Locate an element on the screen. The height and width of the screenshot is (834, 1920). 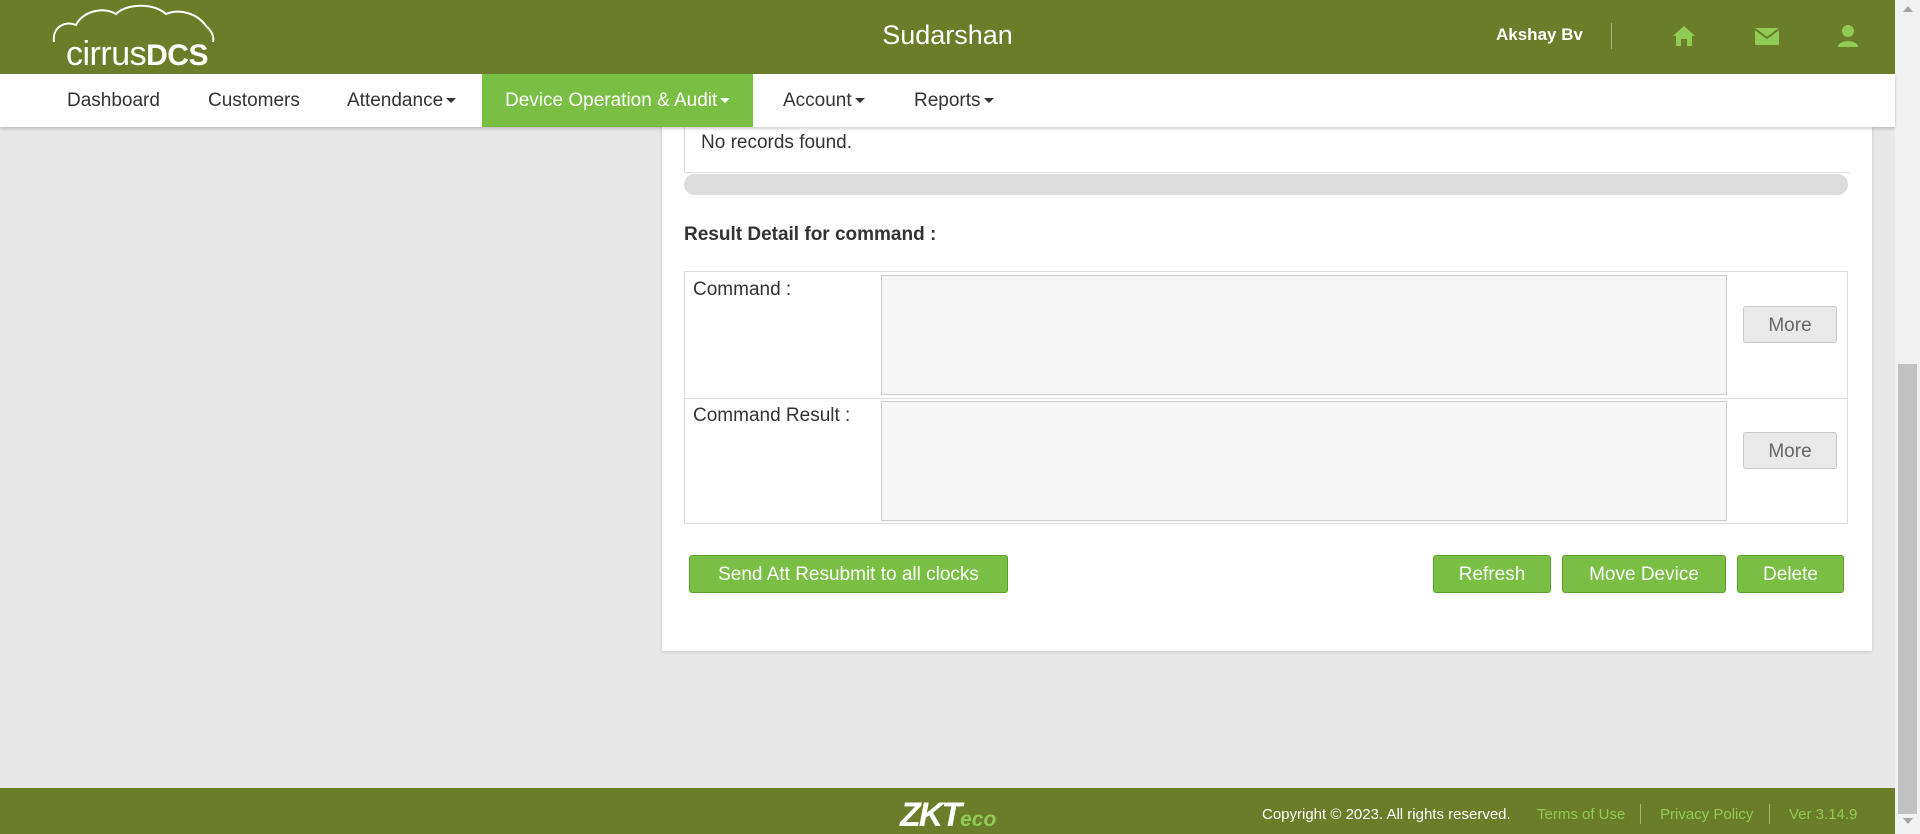
terms-of-use-link: Terms of Use is located at coordinates (1581, 814).